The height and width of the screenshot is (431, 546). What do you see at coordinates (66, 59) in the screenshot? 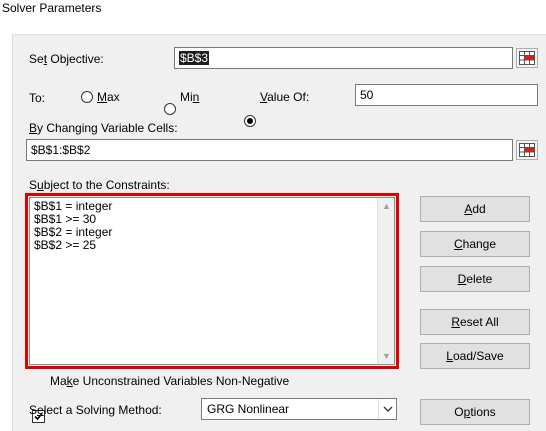
I see `objective-label: Set Objective:` at bounding box center [66, 59].